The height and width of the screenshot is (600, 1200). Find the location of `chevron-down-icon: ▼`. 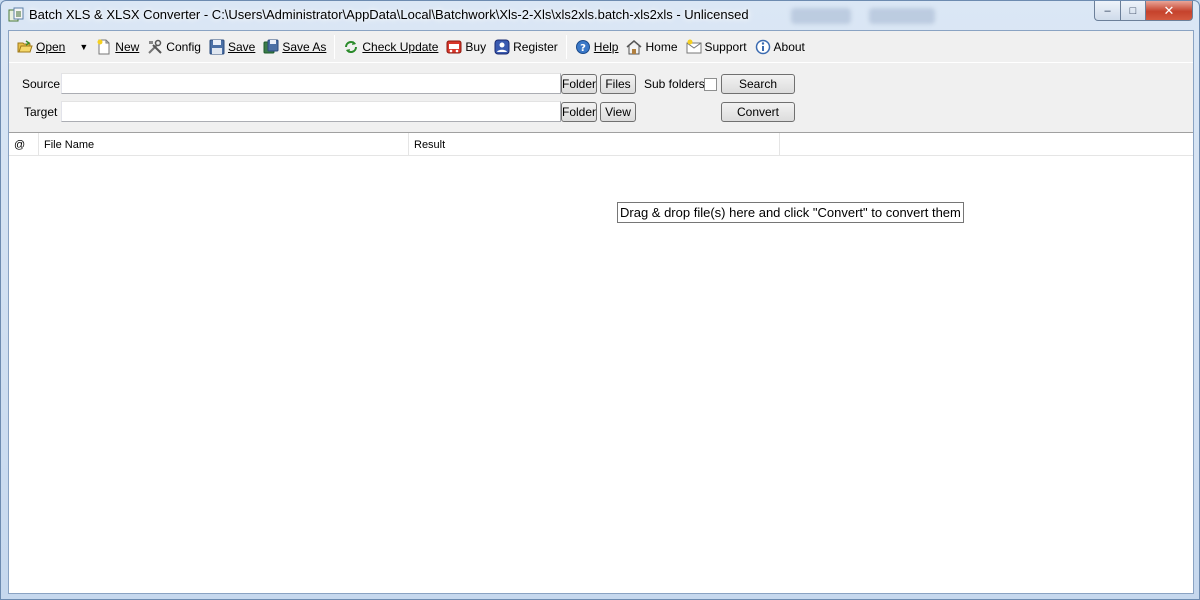

chevron-down-icon: ▼ is located at coordinates (84, 46).